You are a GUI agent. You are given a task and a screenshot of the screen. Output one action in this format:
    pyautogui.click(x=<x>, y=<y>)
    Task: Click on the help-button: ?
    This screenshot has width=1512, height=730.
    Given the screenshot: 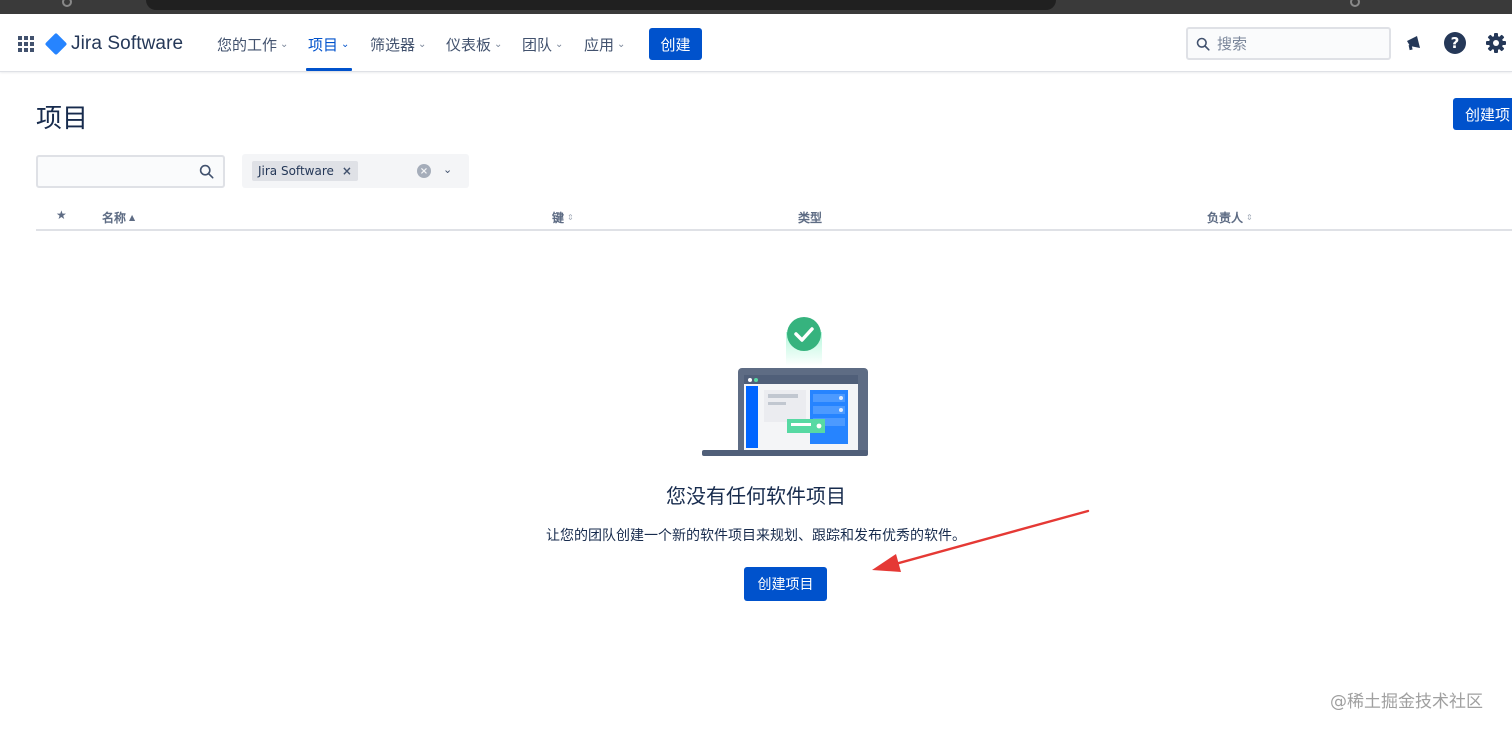 What is the action you would take?
    pyautogui.click(x=1455, y=43)
    